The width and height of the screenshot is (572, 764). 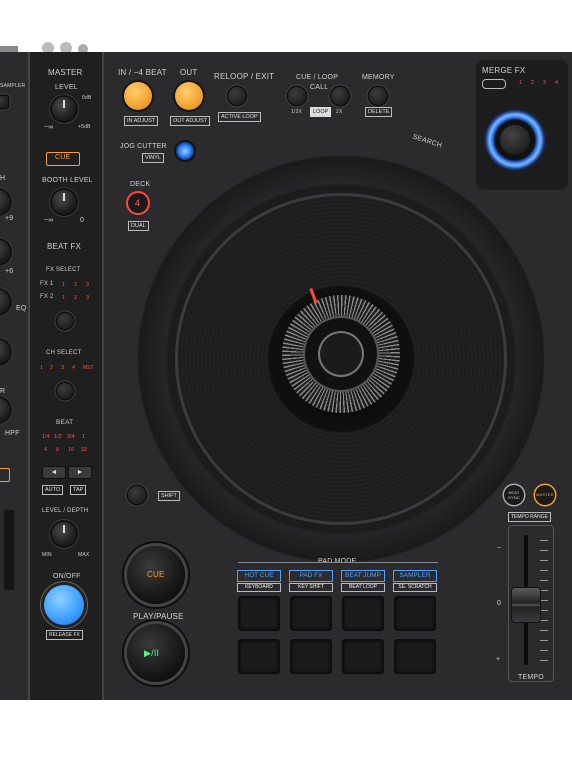 What do you see at coordinates (80, 472) in the screenshot?
I see `beat-right-button: ►` at bounding box center [80, 472].